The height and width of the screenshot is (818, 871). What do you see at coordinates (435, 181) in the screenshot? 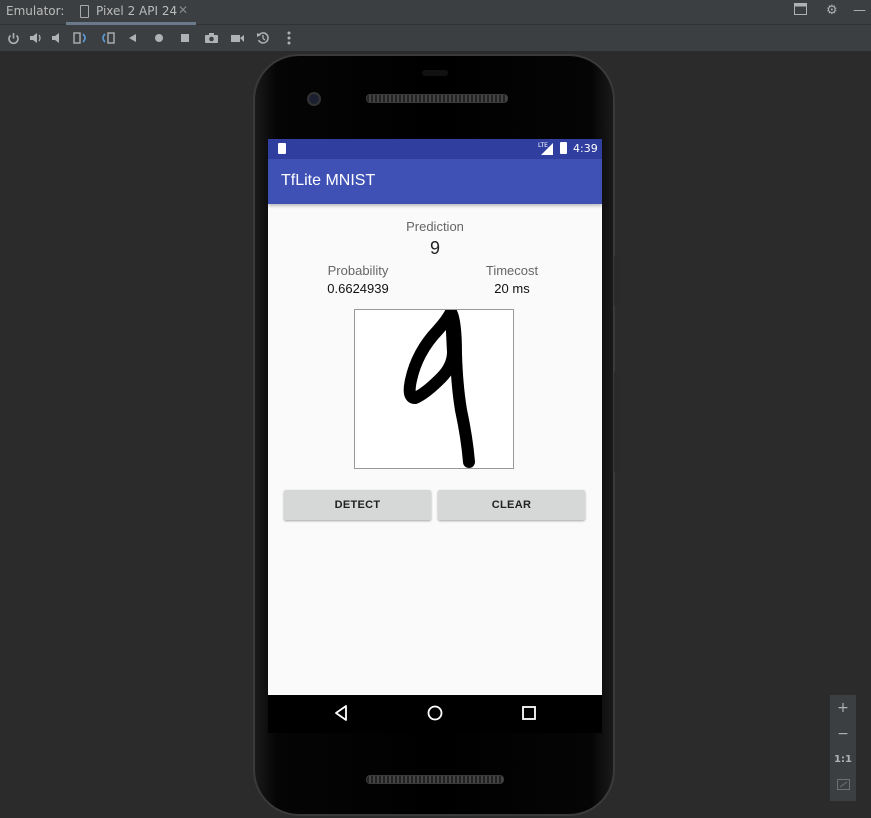
I see `app-bar: TfLite MNIST` at bounding box center [435, 181].